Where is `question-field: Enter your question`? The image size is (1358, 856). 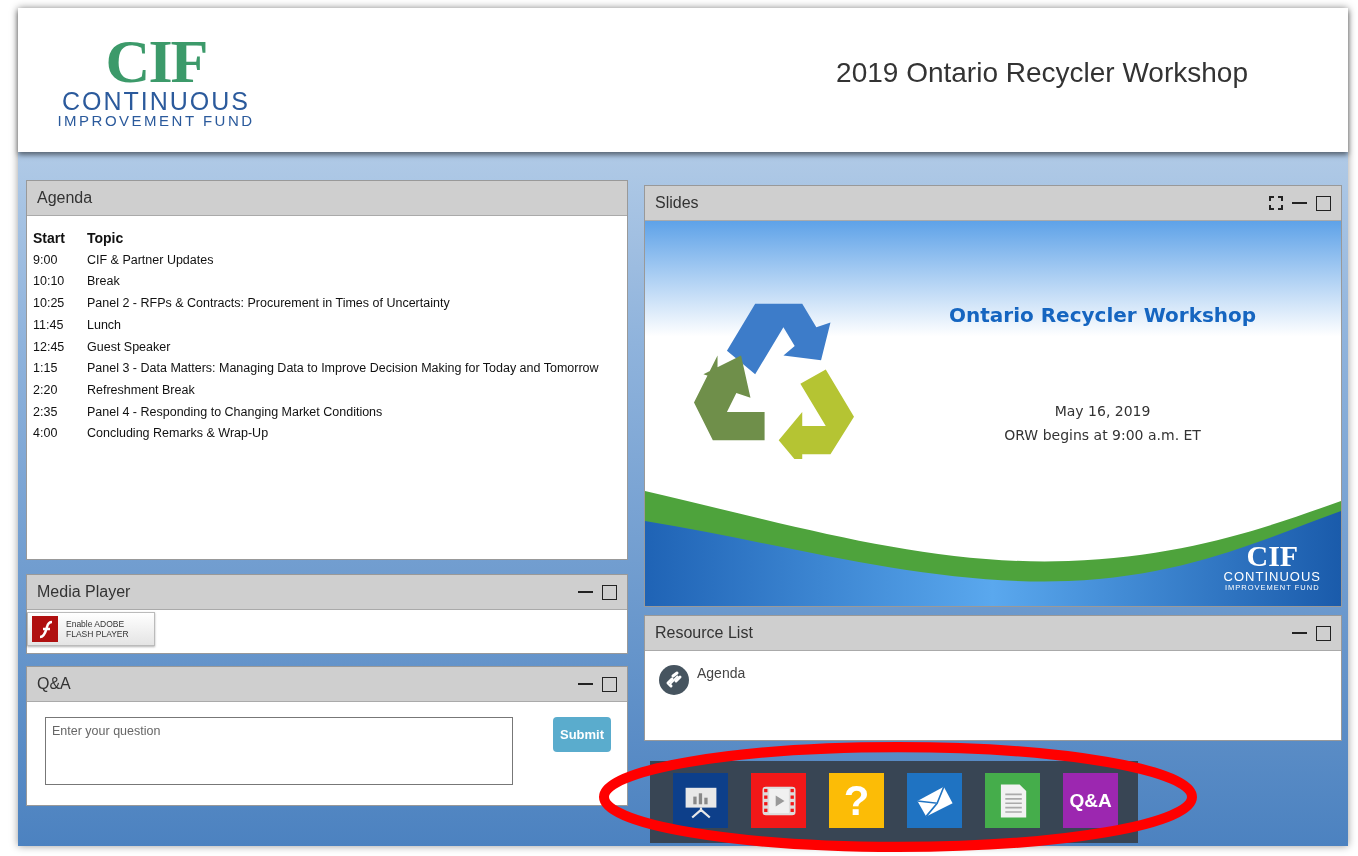
question-field: Enter your question is located at coordinates (279, 751).